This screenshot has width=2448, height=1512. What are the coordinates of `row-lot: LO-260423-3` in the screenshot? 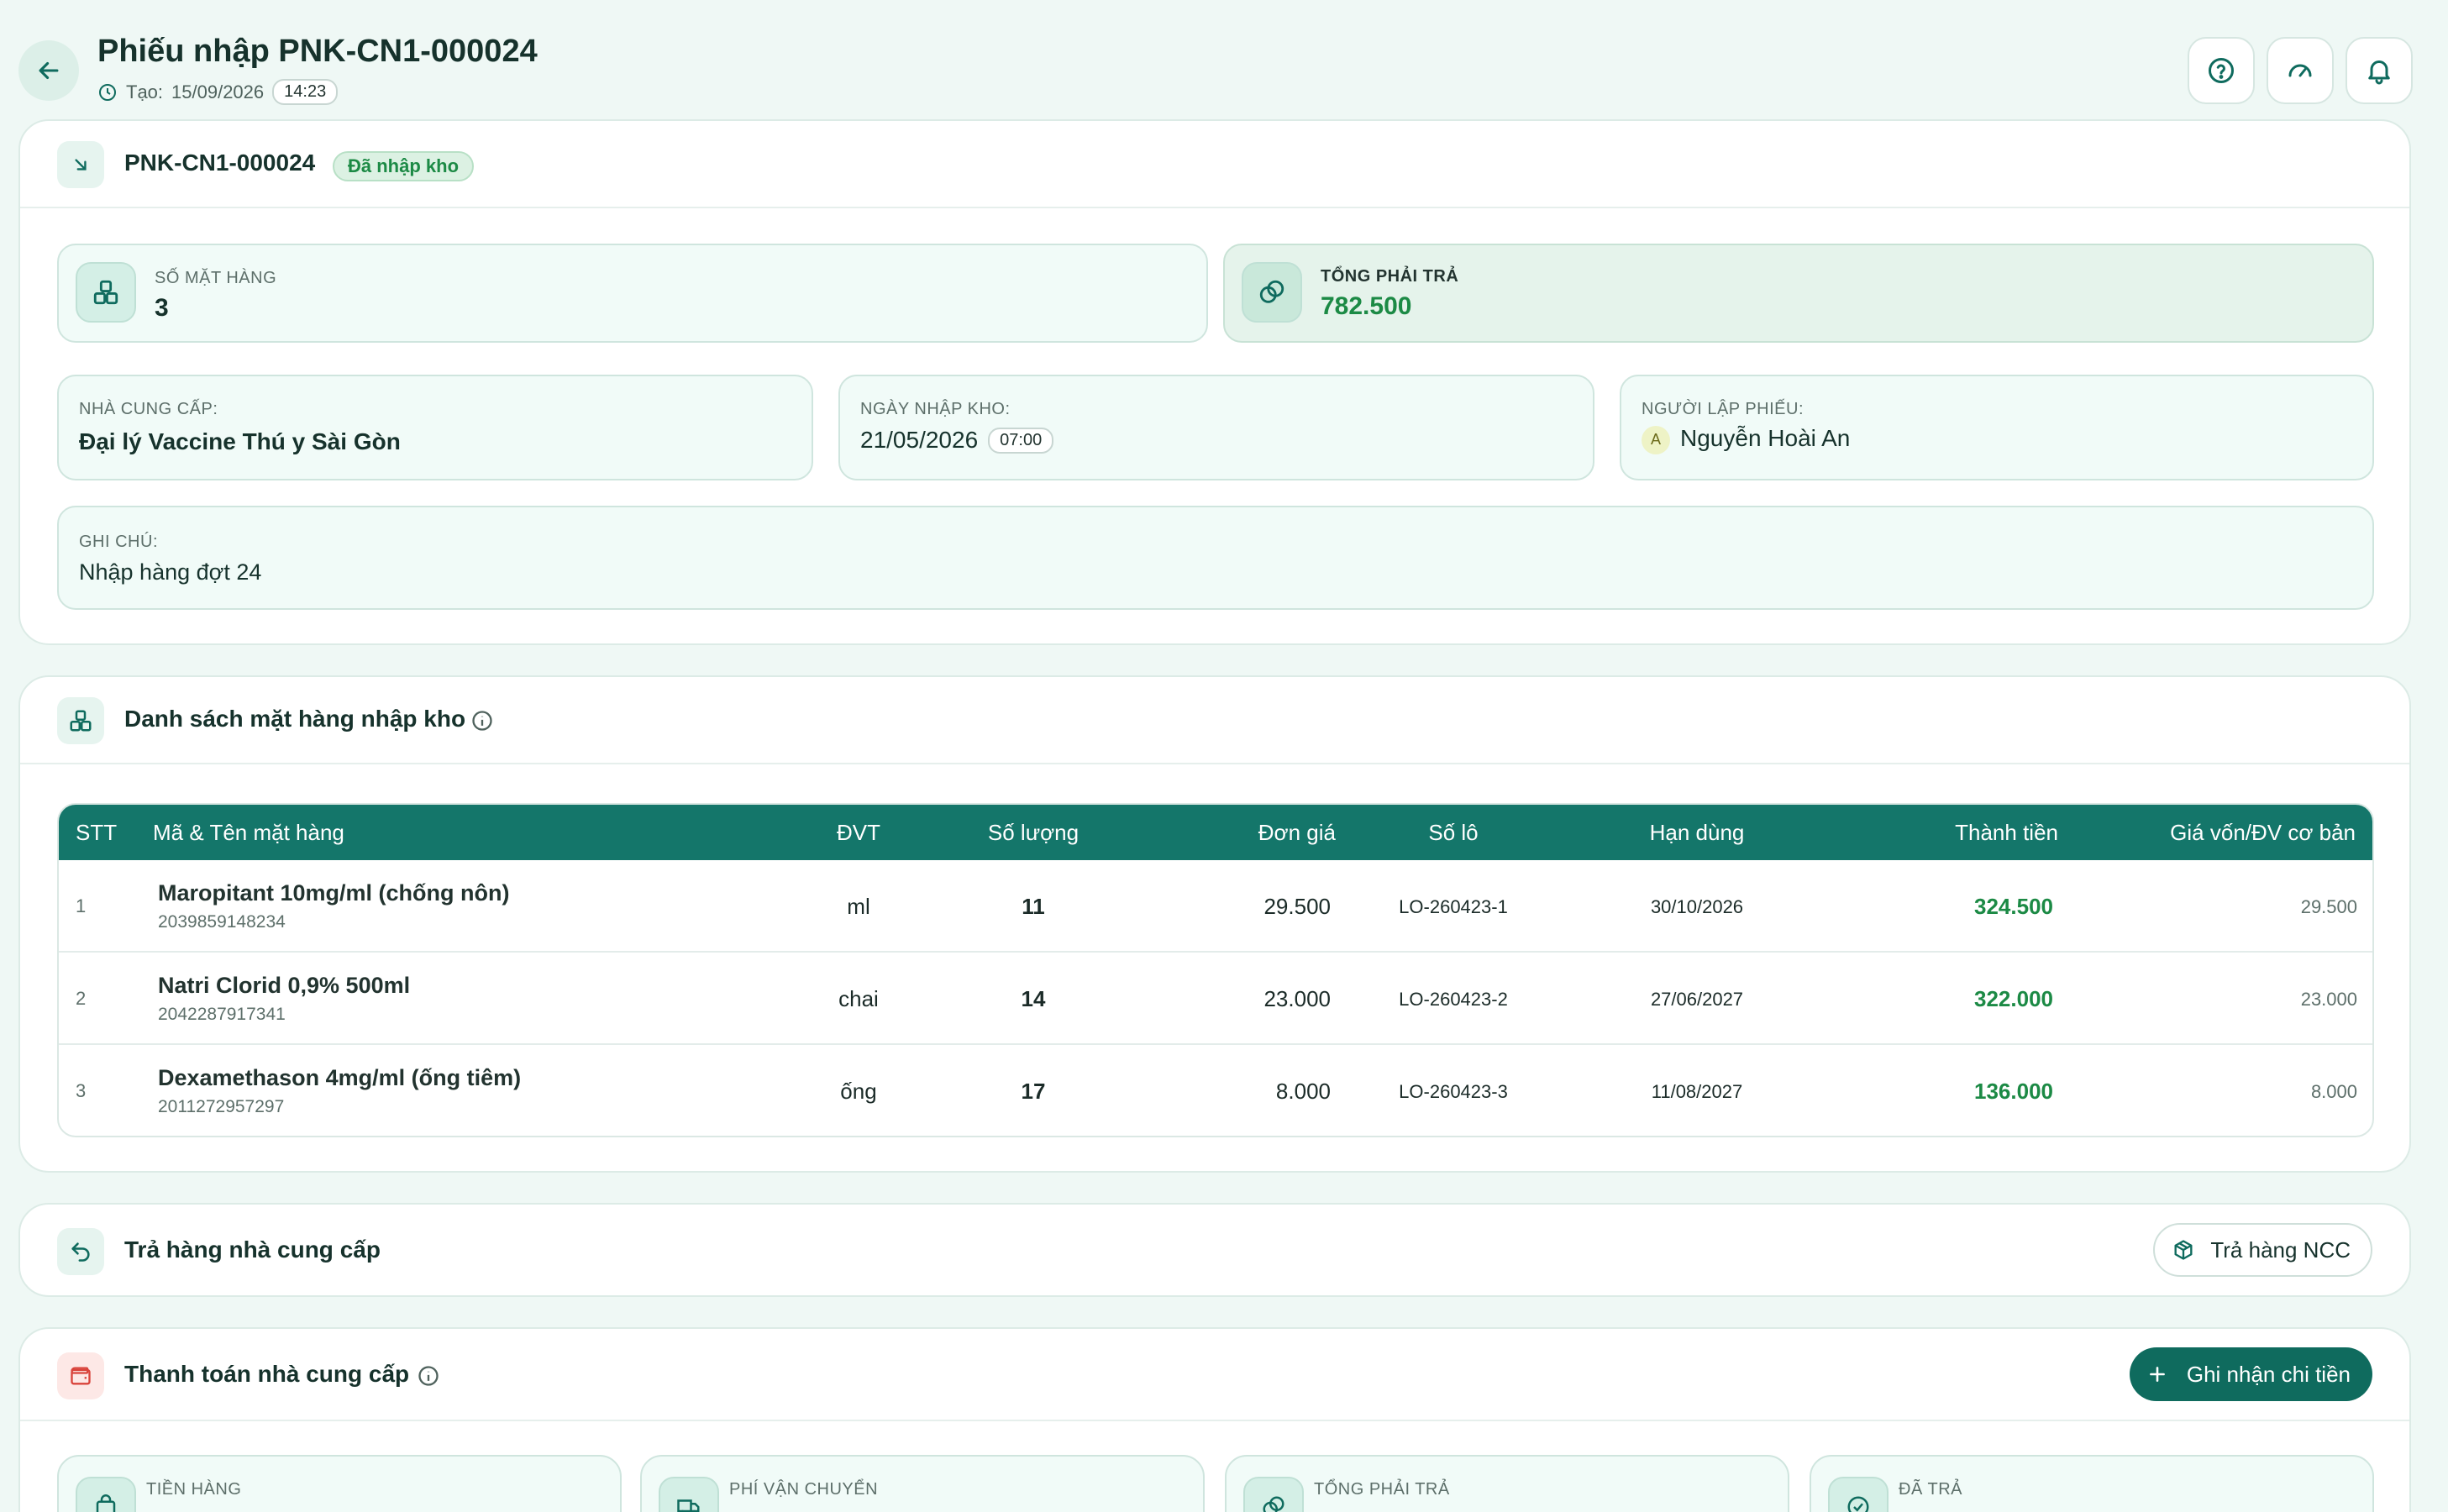 It's located at (1453, 1091).